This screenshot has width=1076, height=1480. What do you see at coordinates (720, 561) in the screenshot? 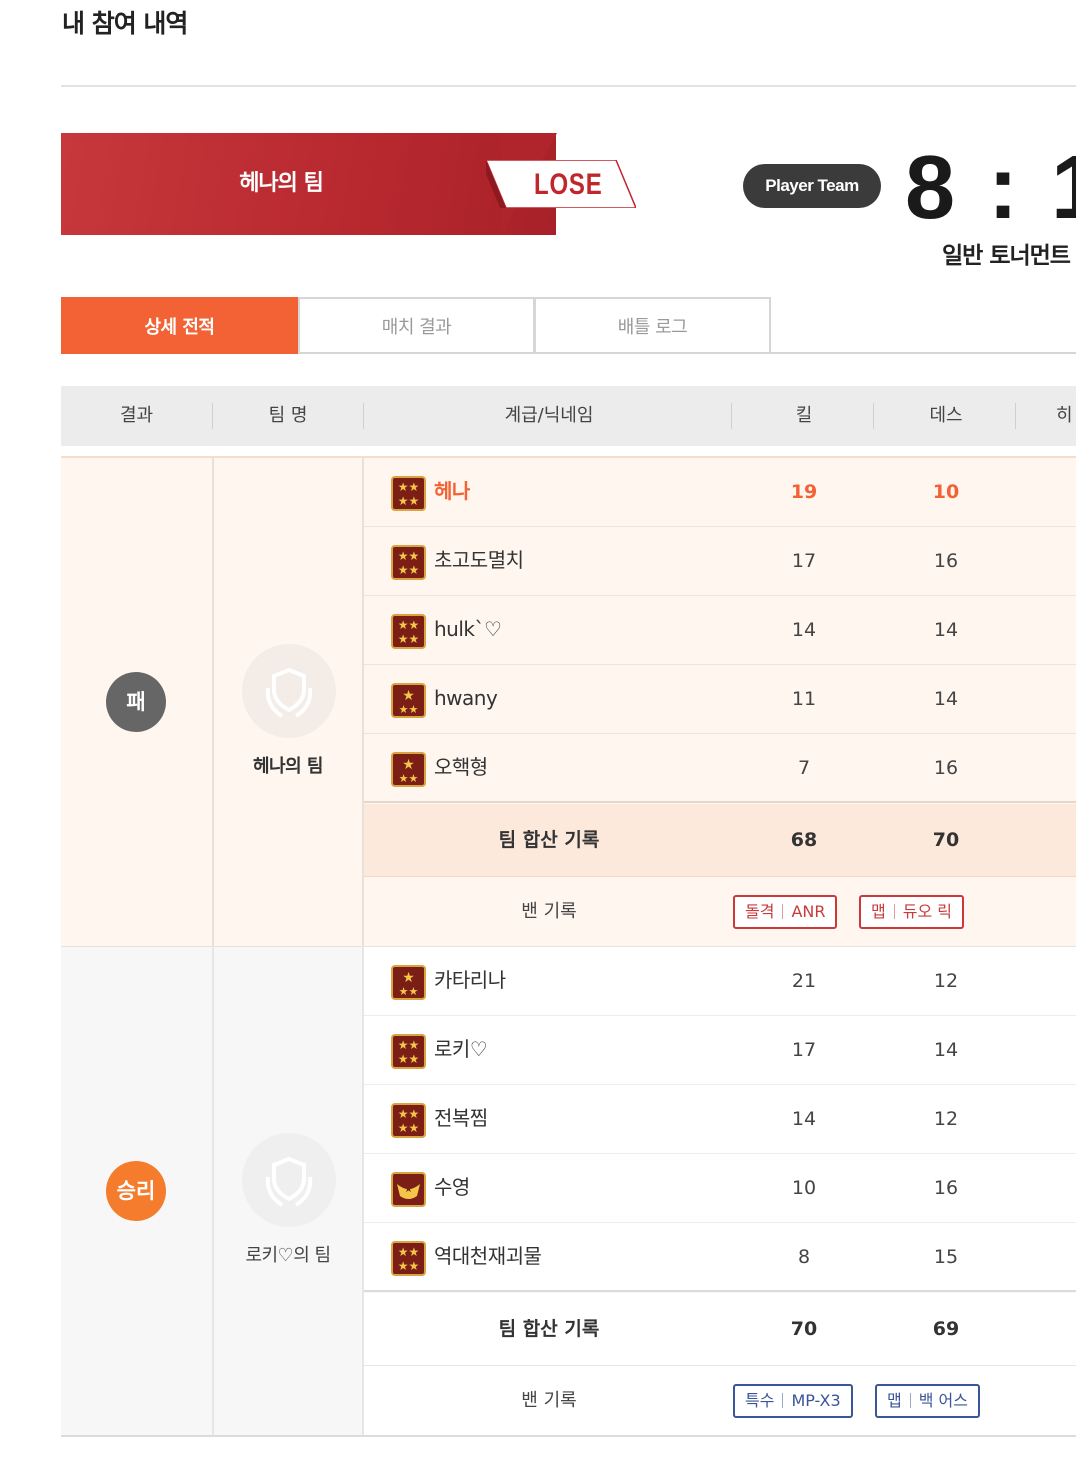
I see `table-row: ★★ ★★ 초고도멸치 17 16` at bounding box center [720, 561].